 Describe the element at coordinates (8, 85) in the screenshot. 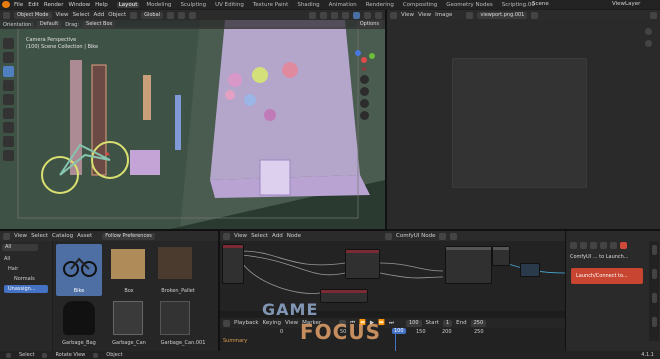

I see `rotate-tool-icon` at that location.